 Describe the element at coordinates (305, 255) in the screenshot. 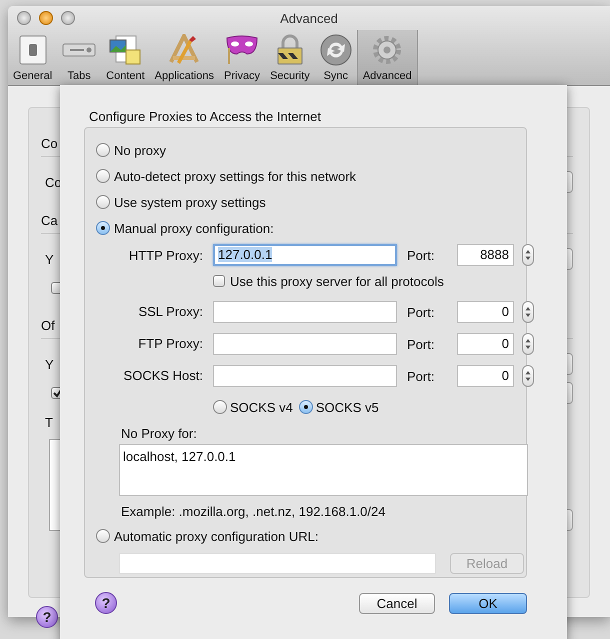

I see `input-field: 127.0.0.1` at that location.